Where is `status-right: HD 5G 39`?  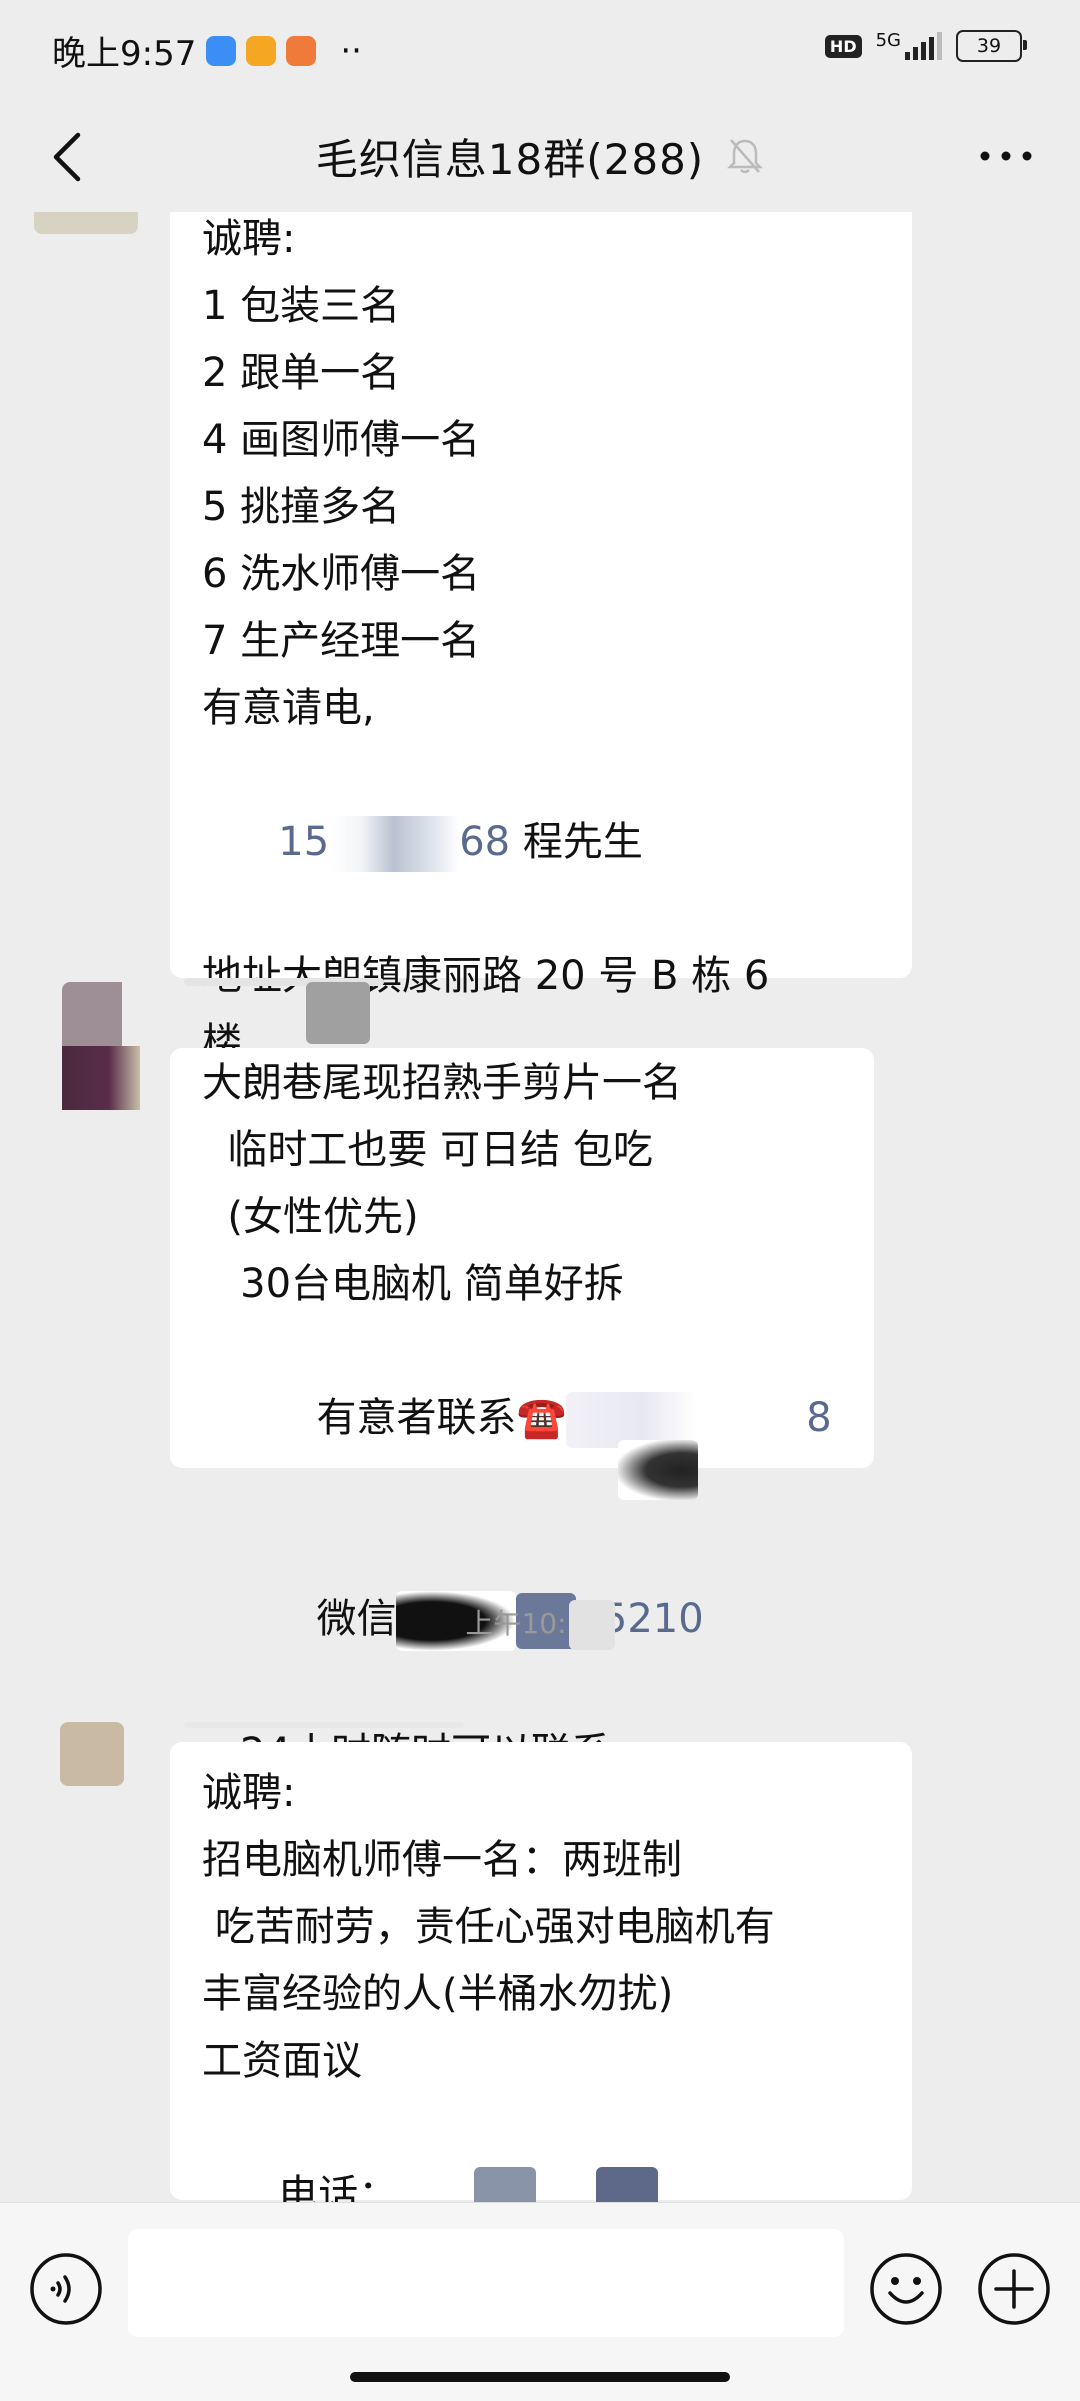
status-right: HD 5G 39 is located at coordinates (925, 46).